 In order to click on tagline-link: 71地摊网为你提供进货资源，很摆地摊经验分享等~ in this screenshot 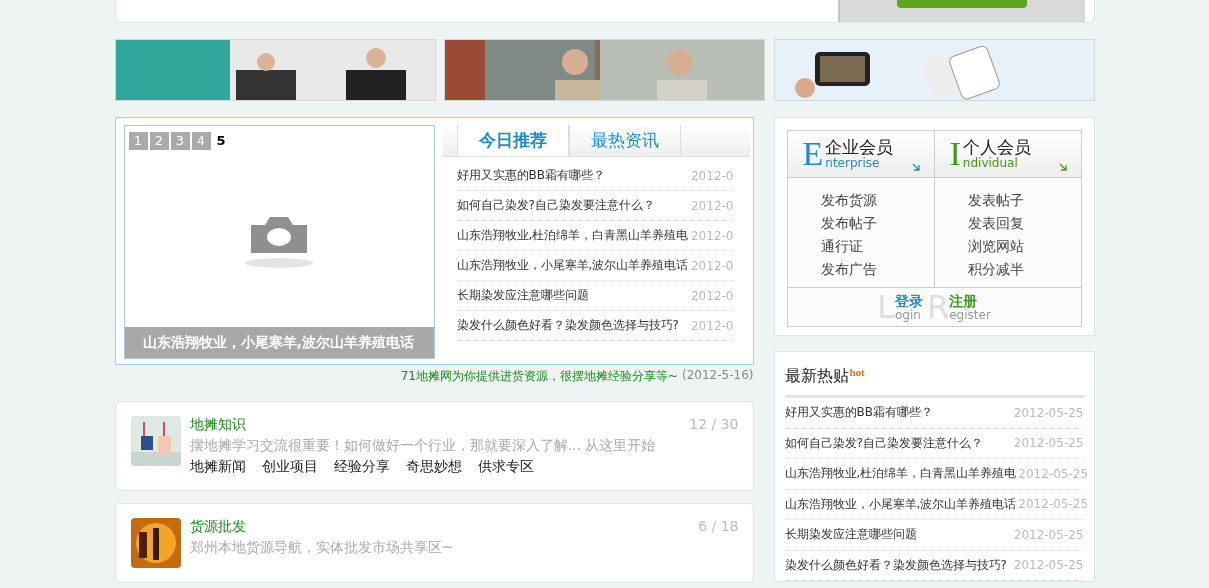, I will do `click(539, 376)`.